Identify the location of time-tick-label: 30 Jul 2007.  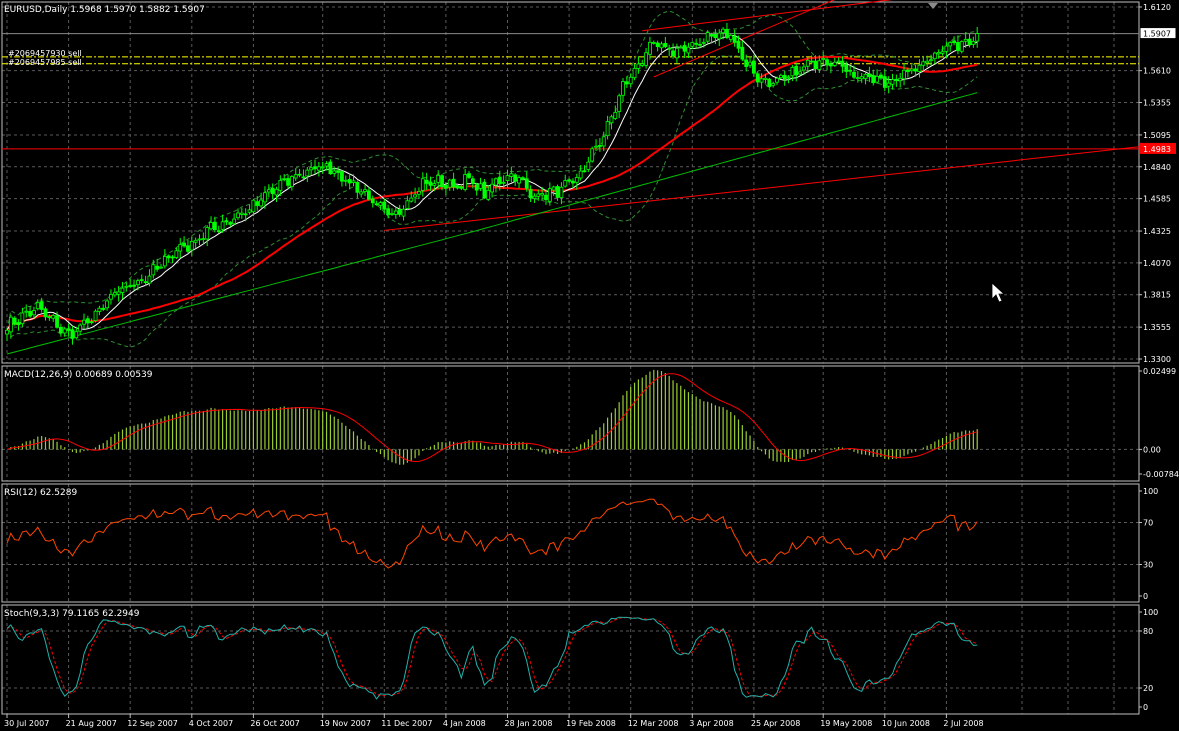
(26, 723).